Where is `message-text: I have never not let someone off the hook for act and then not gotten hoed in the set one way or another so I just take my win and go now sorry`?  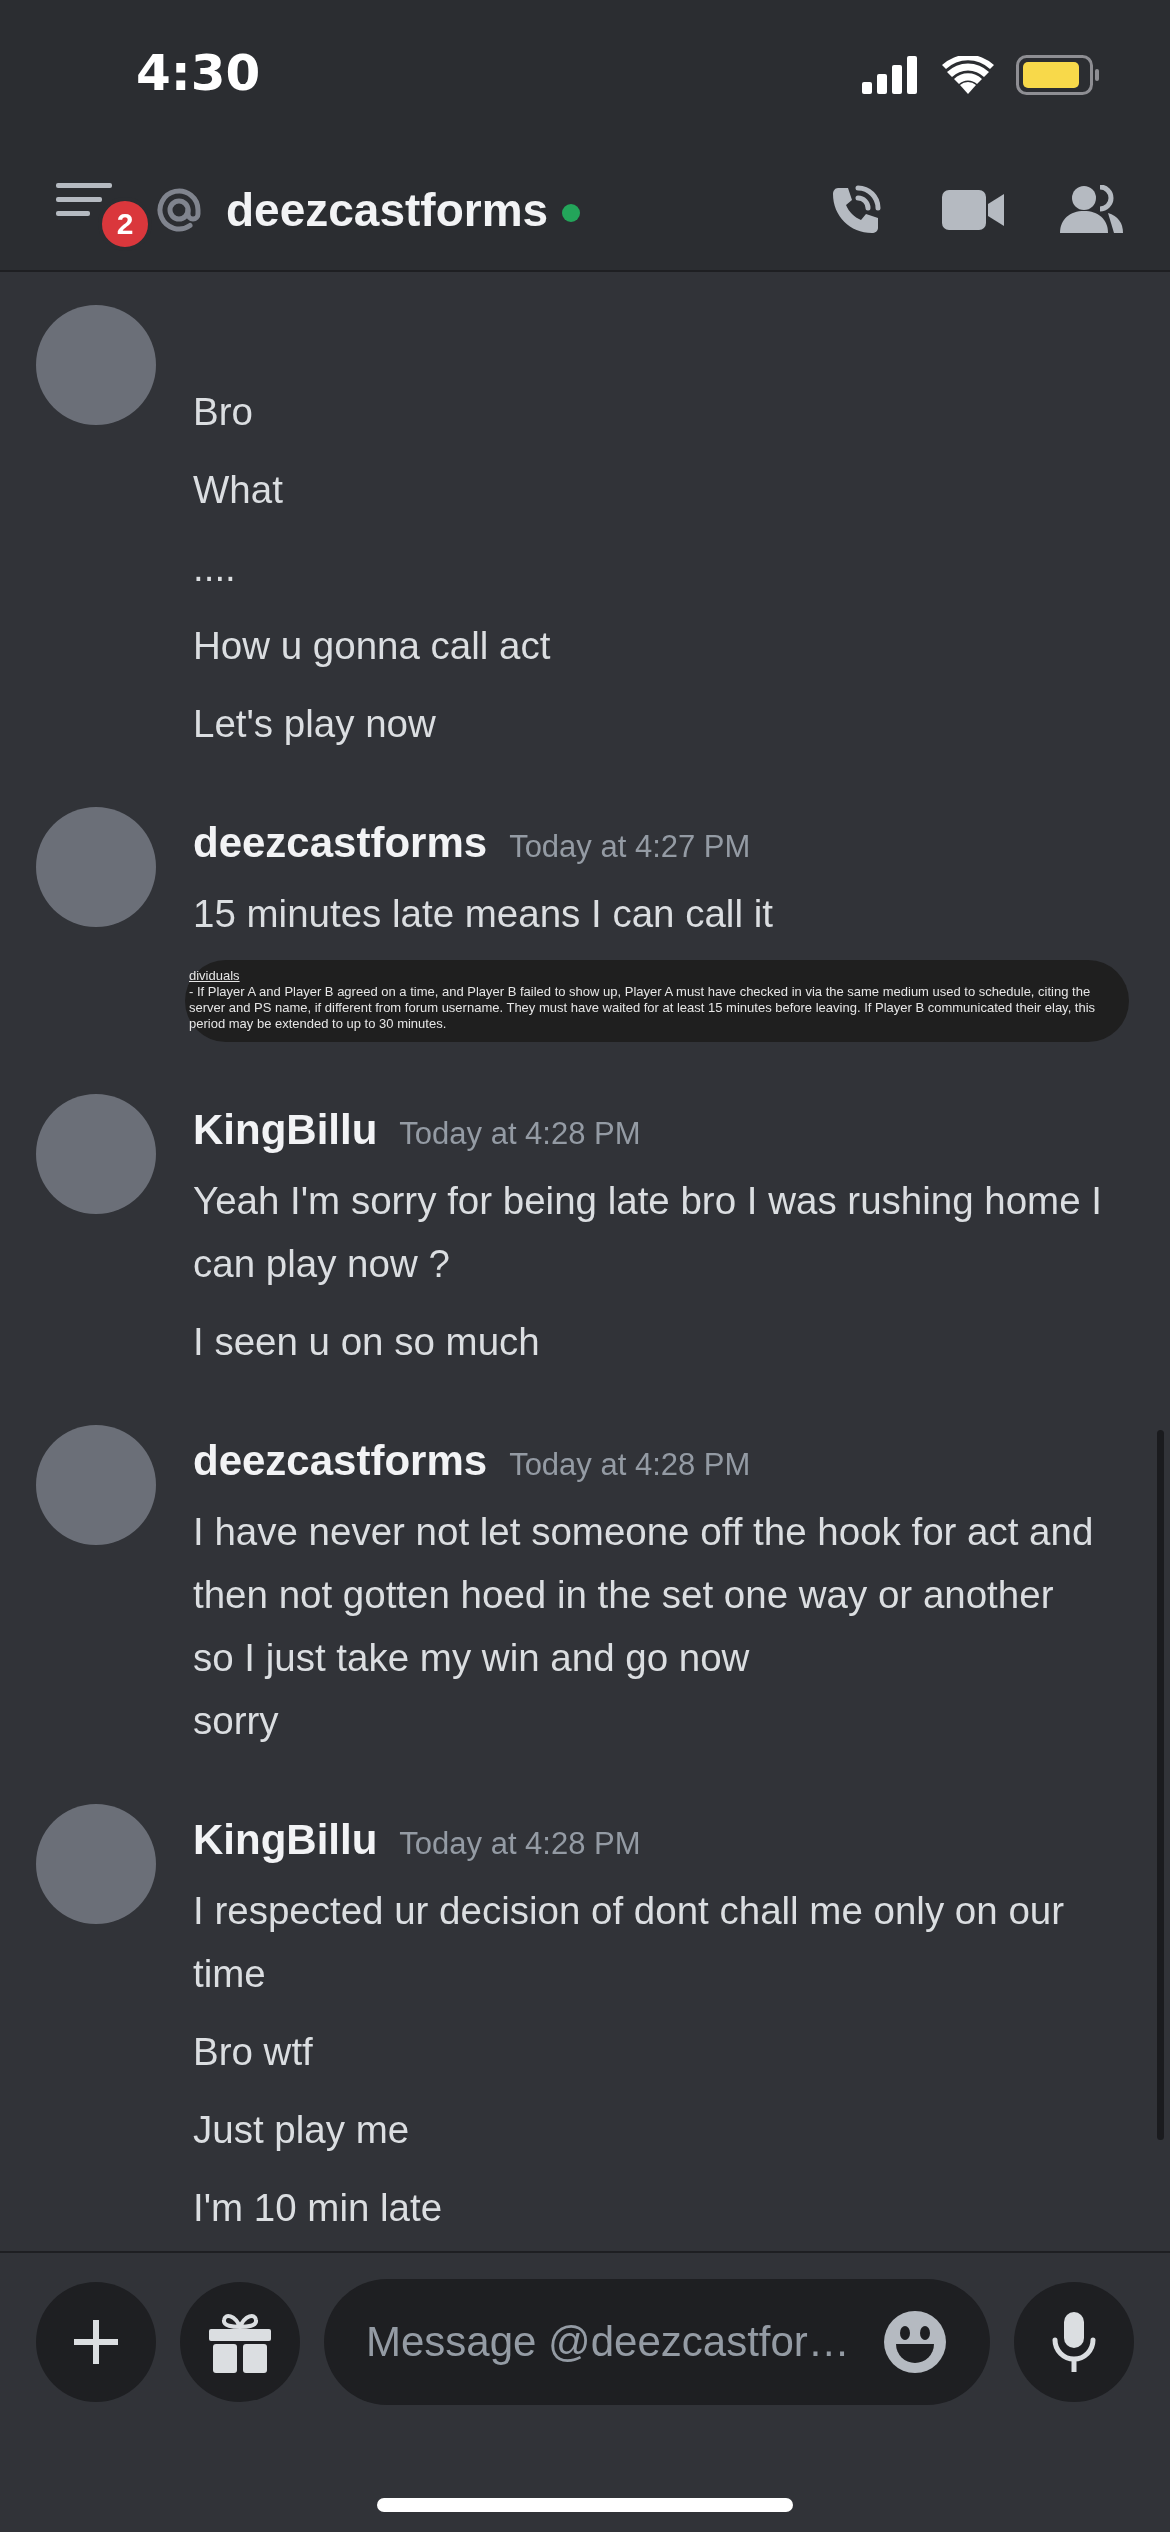 message-text: I have never not let someone off the hook for act and then not gotten hoed in the set one way or another so I just take my win and go now sorry is located at coordinates (644, 1626).